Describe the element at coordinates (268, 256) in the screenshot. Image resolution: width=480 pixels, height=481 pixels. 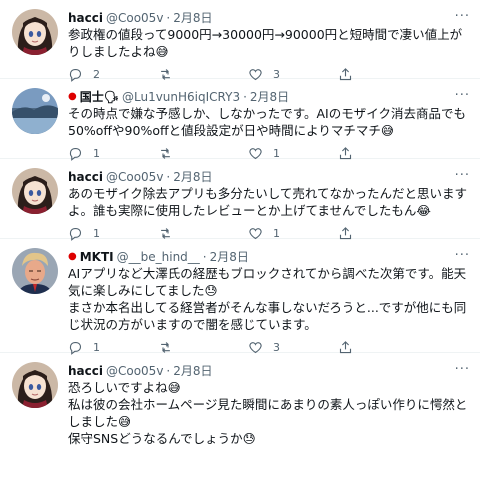
I see `tweet-header: ● MKTI @__be_hind__ · 2月8日` at that location.